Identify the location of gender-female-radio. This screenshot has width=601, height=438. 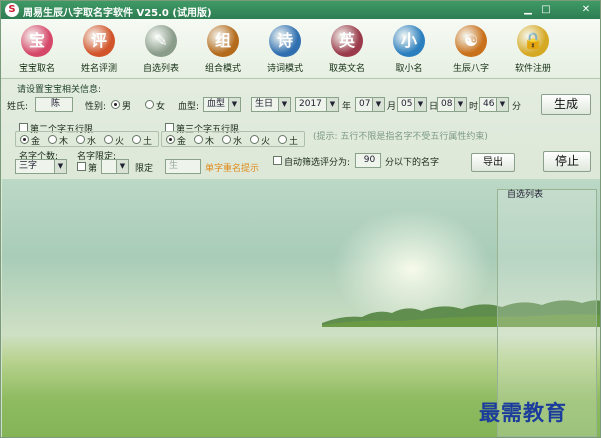
(149, 104).